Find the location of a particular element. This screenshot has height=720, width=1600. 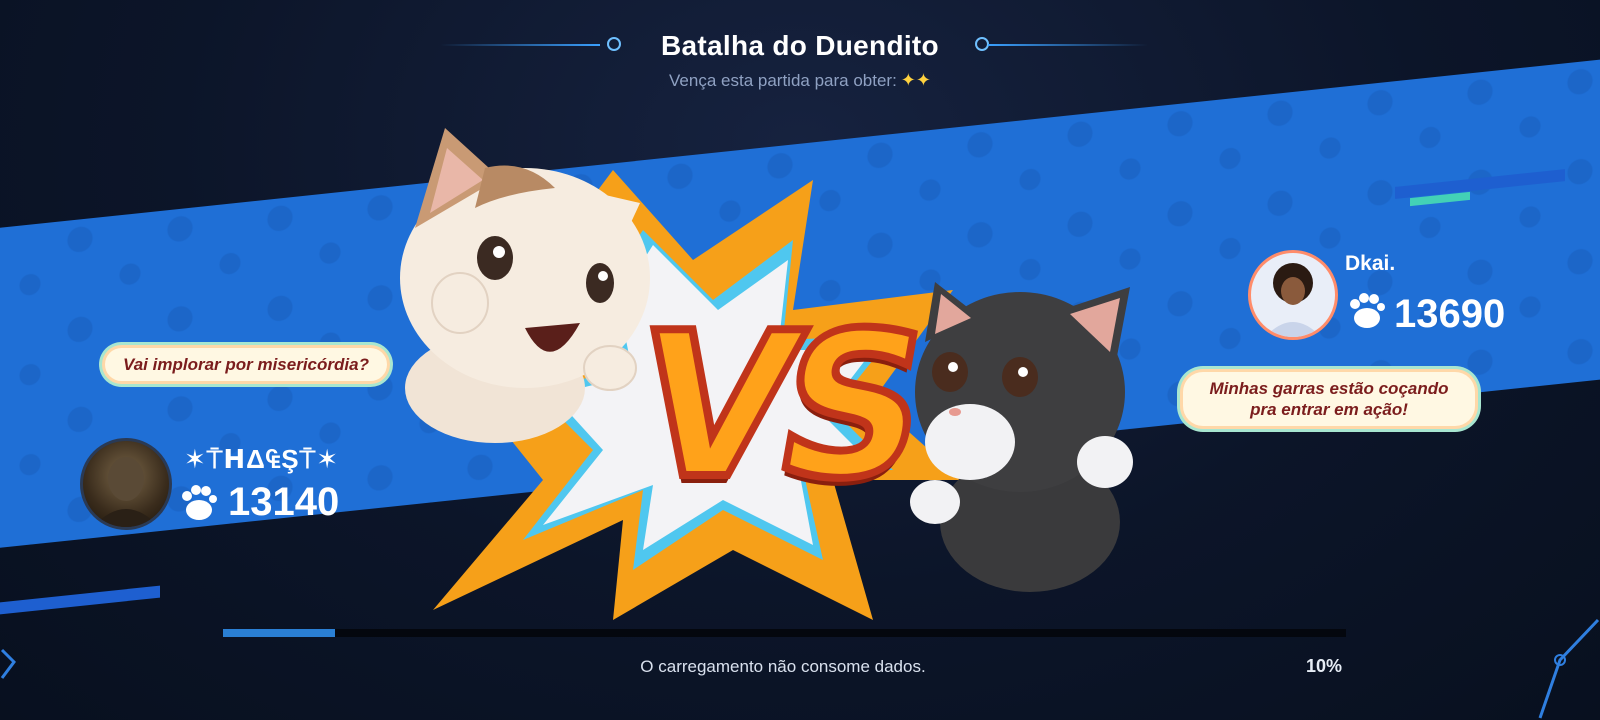

header: Batalha do Duendito is located at coordinates (800, 50).